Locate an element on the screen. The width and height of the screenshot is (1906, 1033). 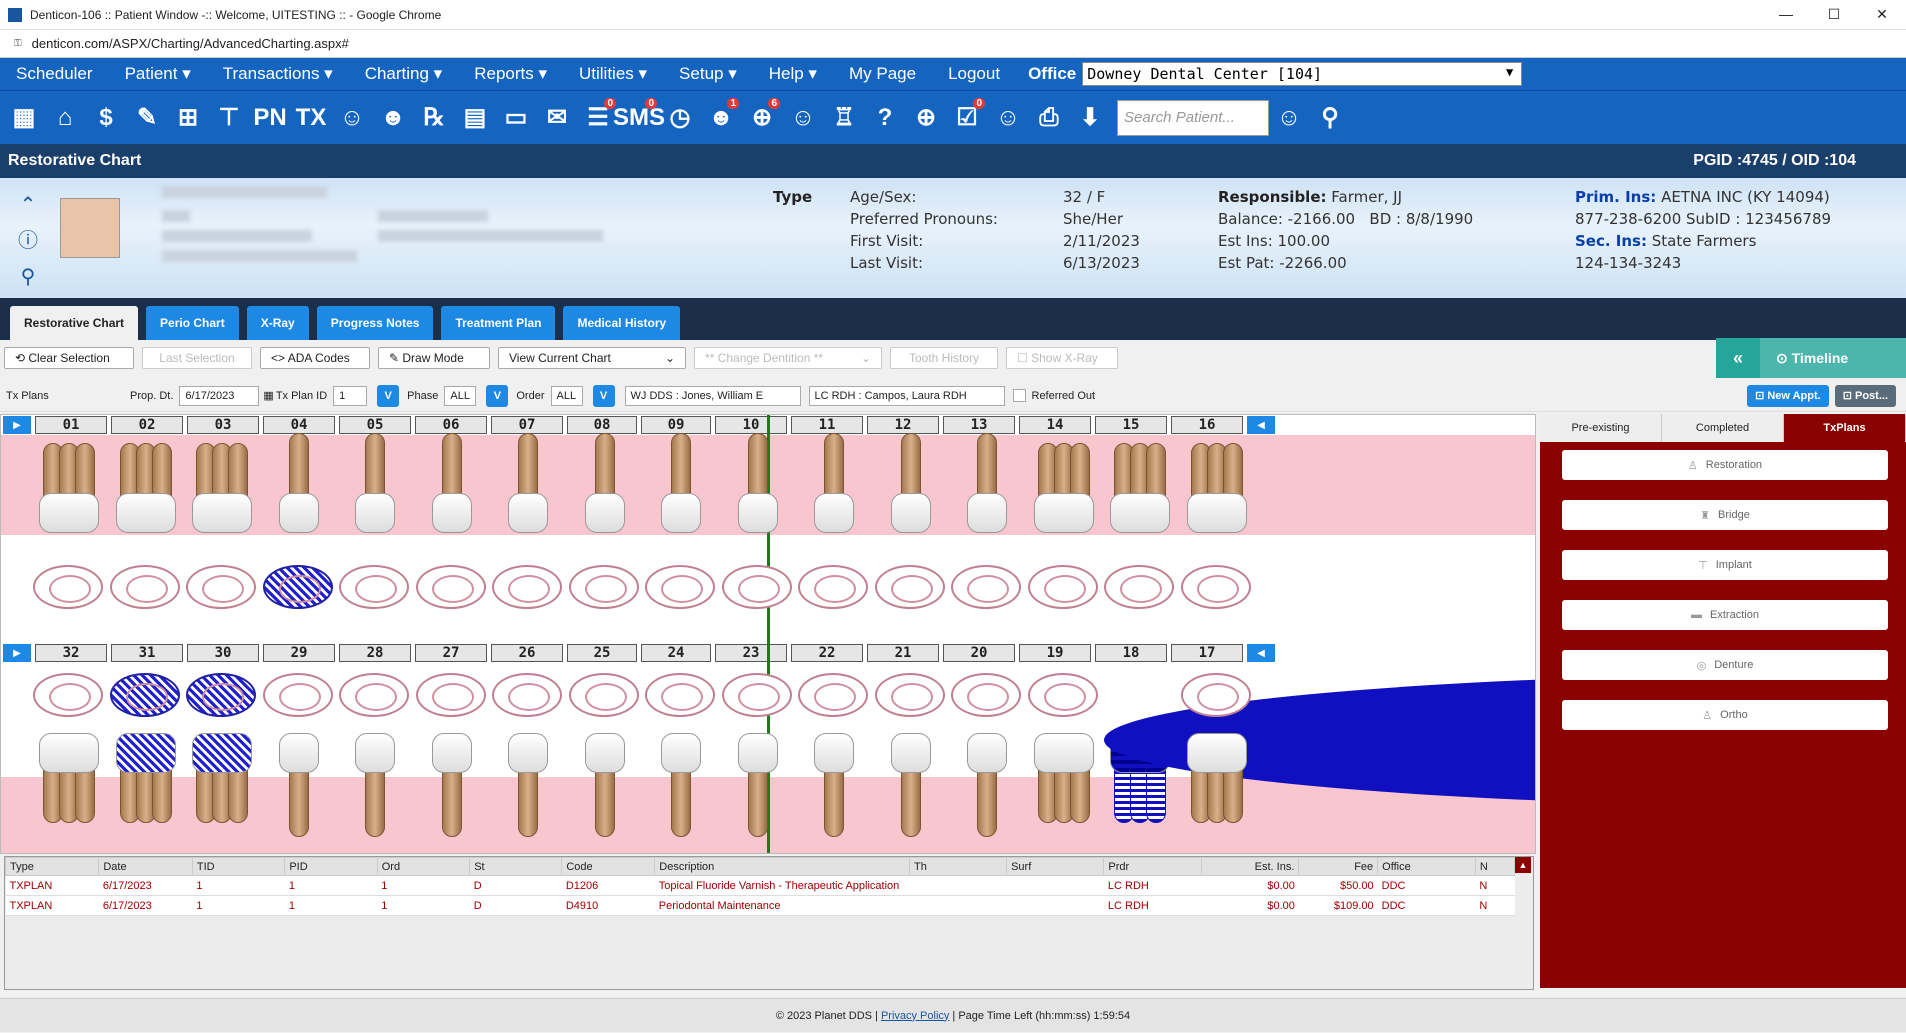
menu-patient: Patient ▾ is located at coordinates (158, 74).